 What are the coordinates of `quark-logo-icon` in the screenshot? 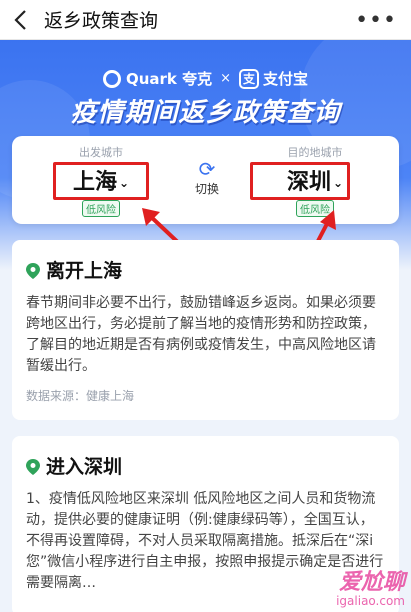 It's located at (111, 78).